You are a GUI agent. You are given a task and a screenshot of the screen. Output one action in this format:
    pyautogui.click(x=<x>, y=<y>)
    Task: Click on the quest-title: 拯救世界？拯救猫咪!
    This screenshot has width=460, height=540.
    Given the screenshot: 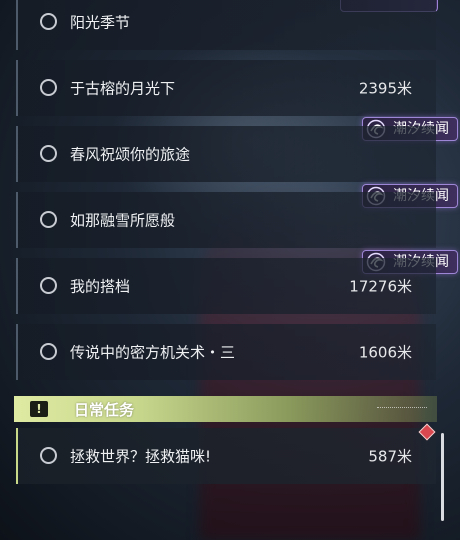 What is the action you would take?
    pyautogui.click(x=141, y=456)
    